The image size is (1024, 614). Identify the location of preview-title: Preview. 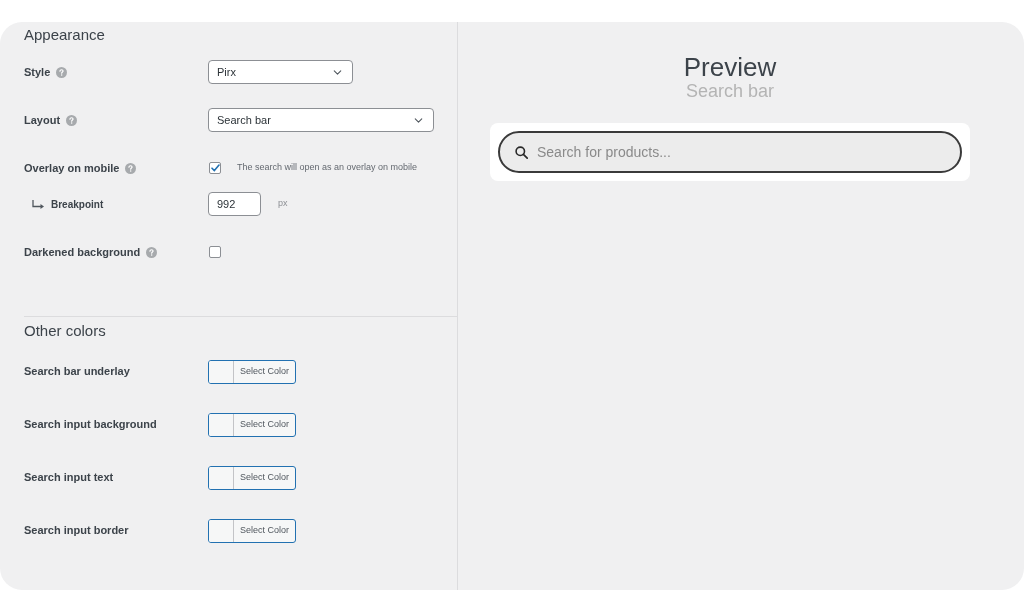
(730, 67).